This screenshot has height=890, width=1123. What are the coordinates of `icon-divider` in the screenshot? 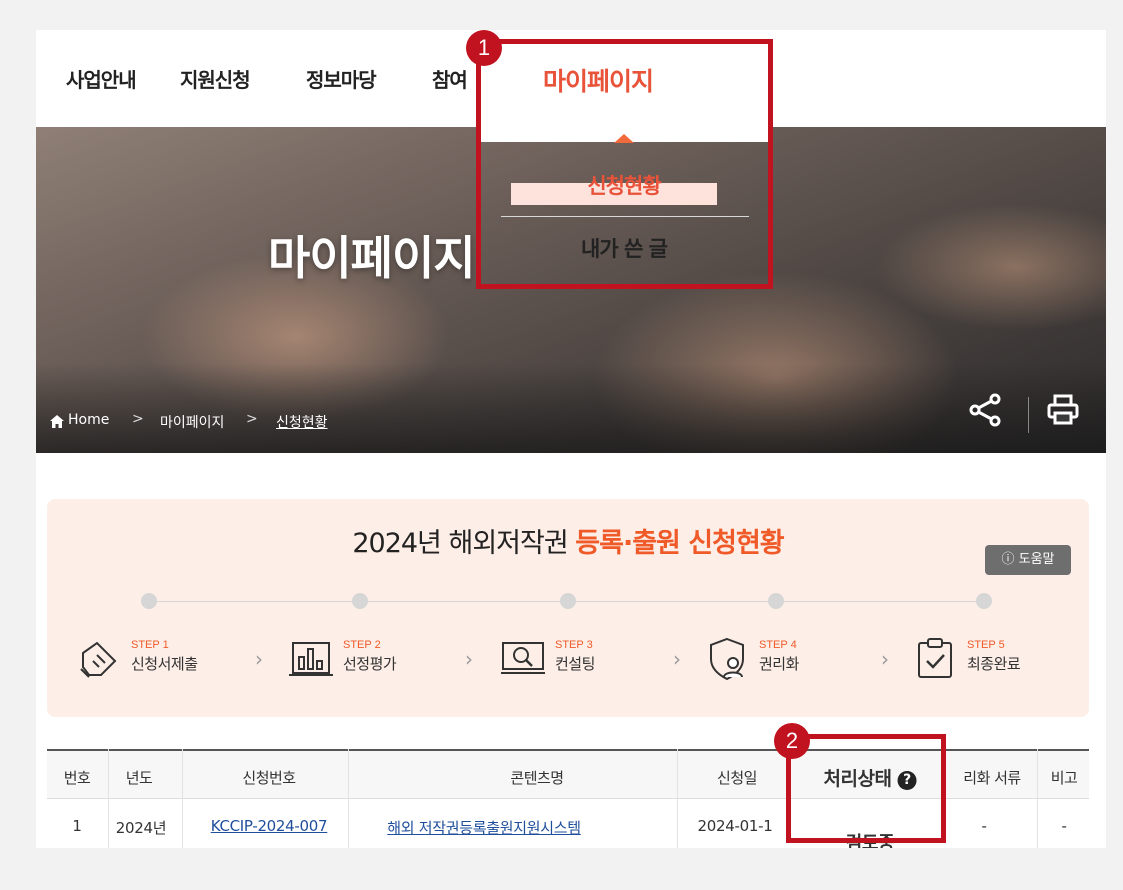 It's located at (1028, 415).